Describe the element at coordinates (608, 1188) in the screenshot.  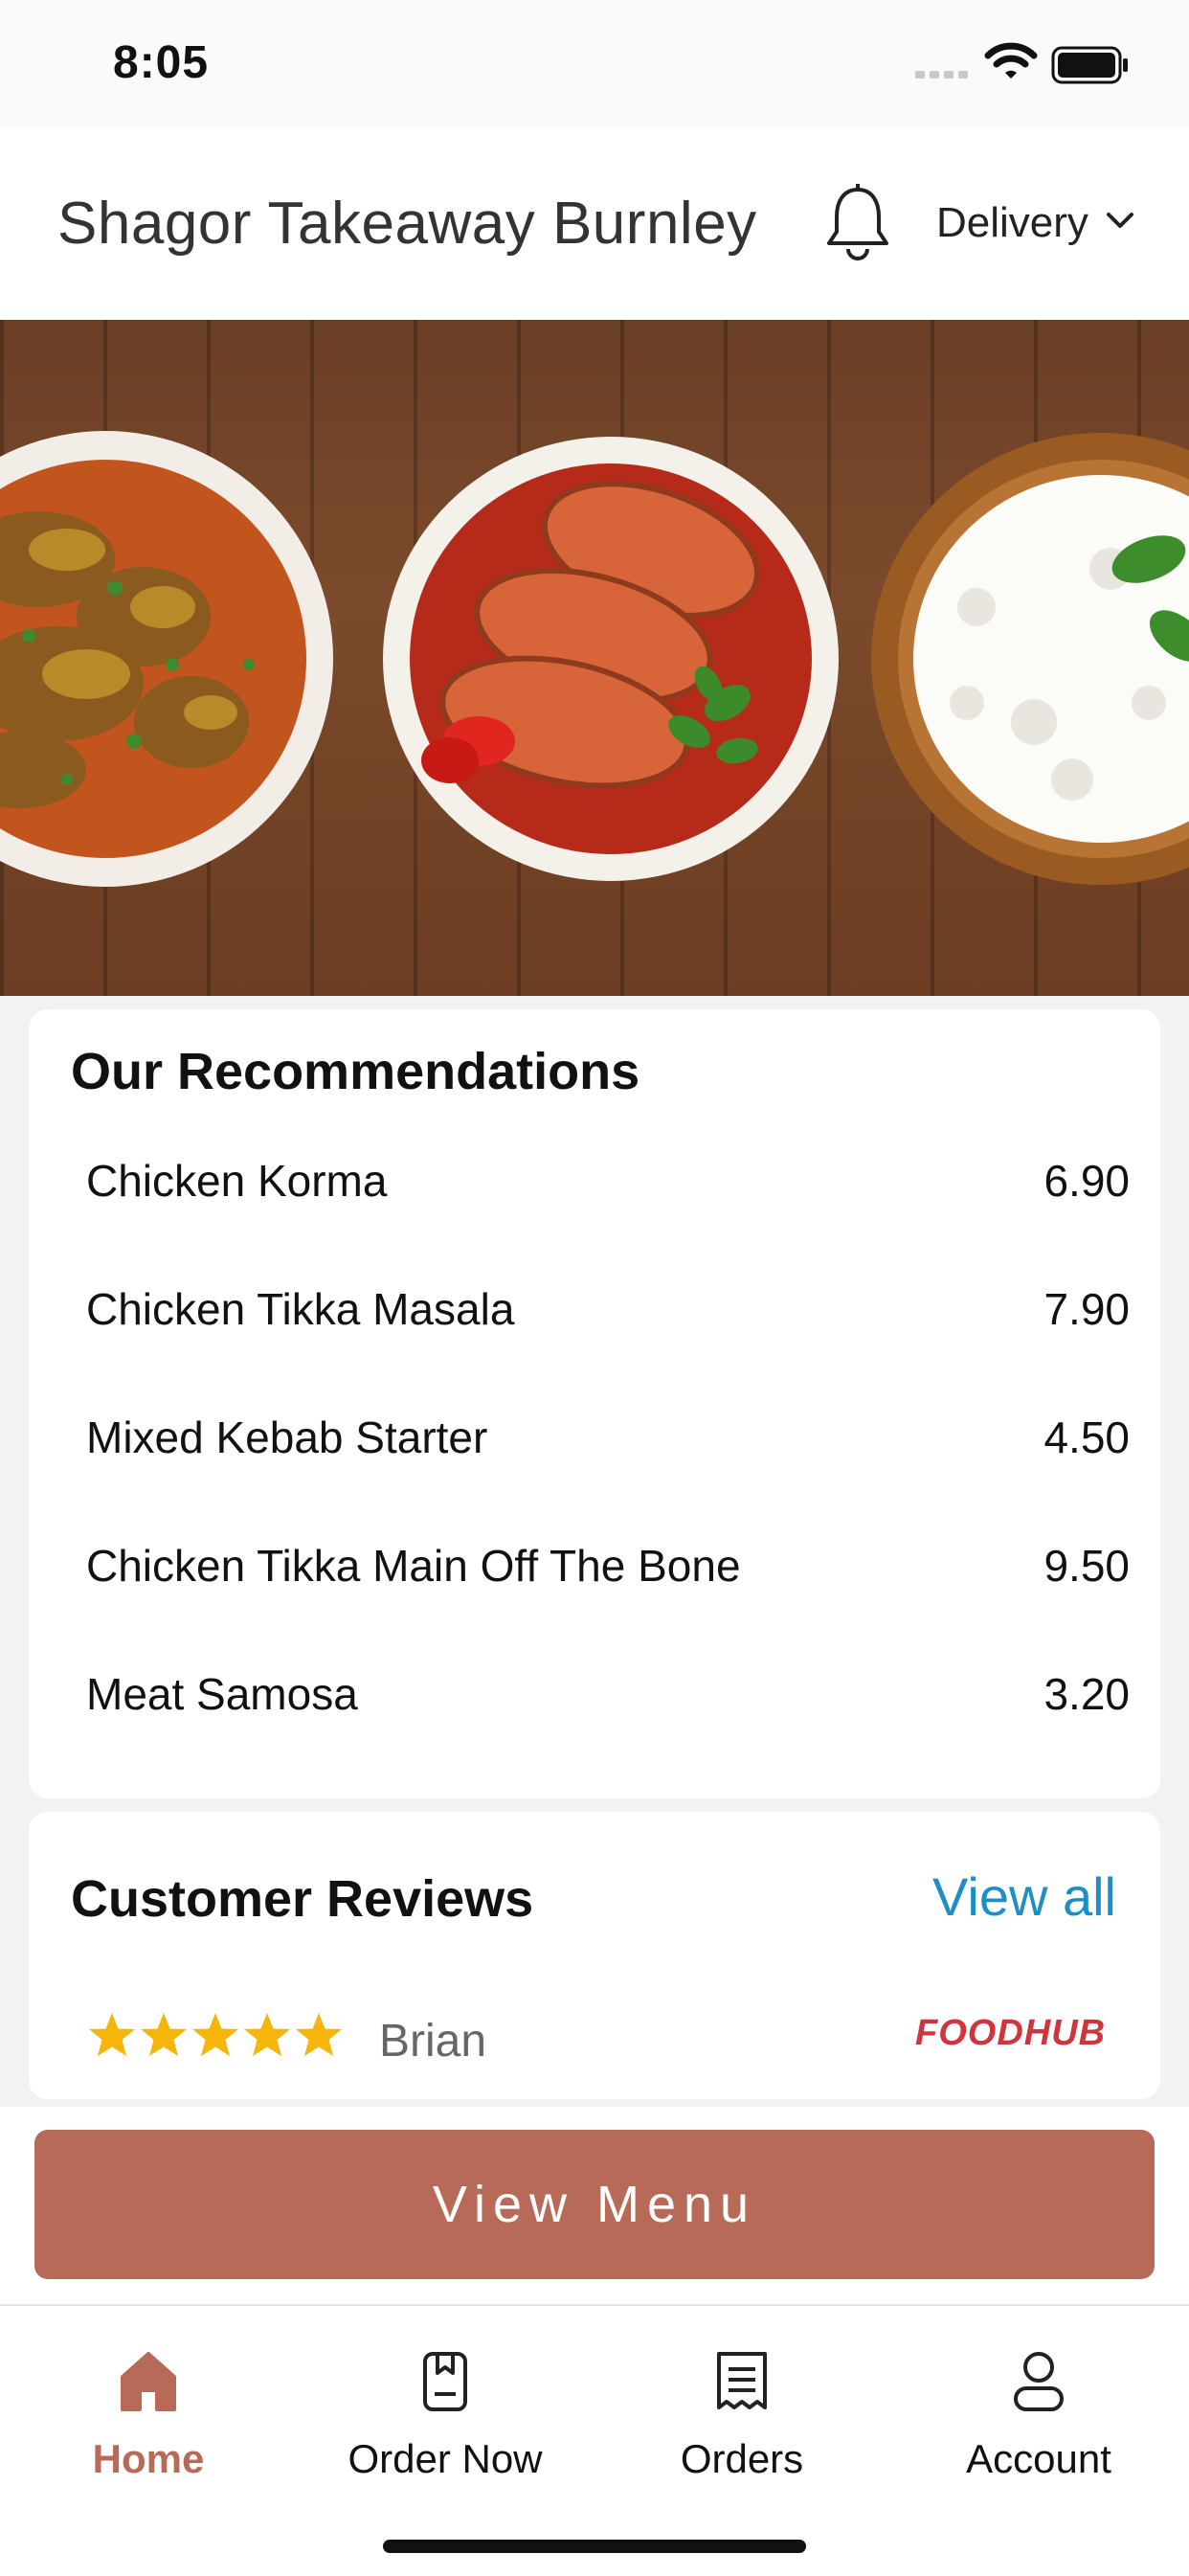
I see `recommendation-item: Chicken Korma 6.90` at that location.